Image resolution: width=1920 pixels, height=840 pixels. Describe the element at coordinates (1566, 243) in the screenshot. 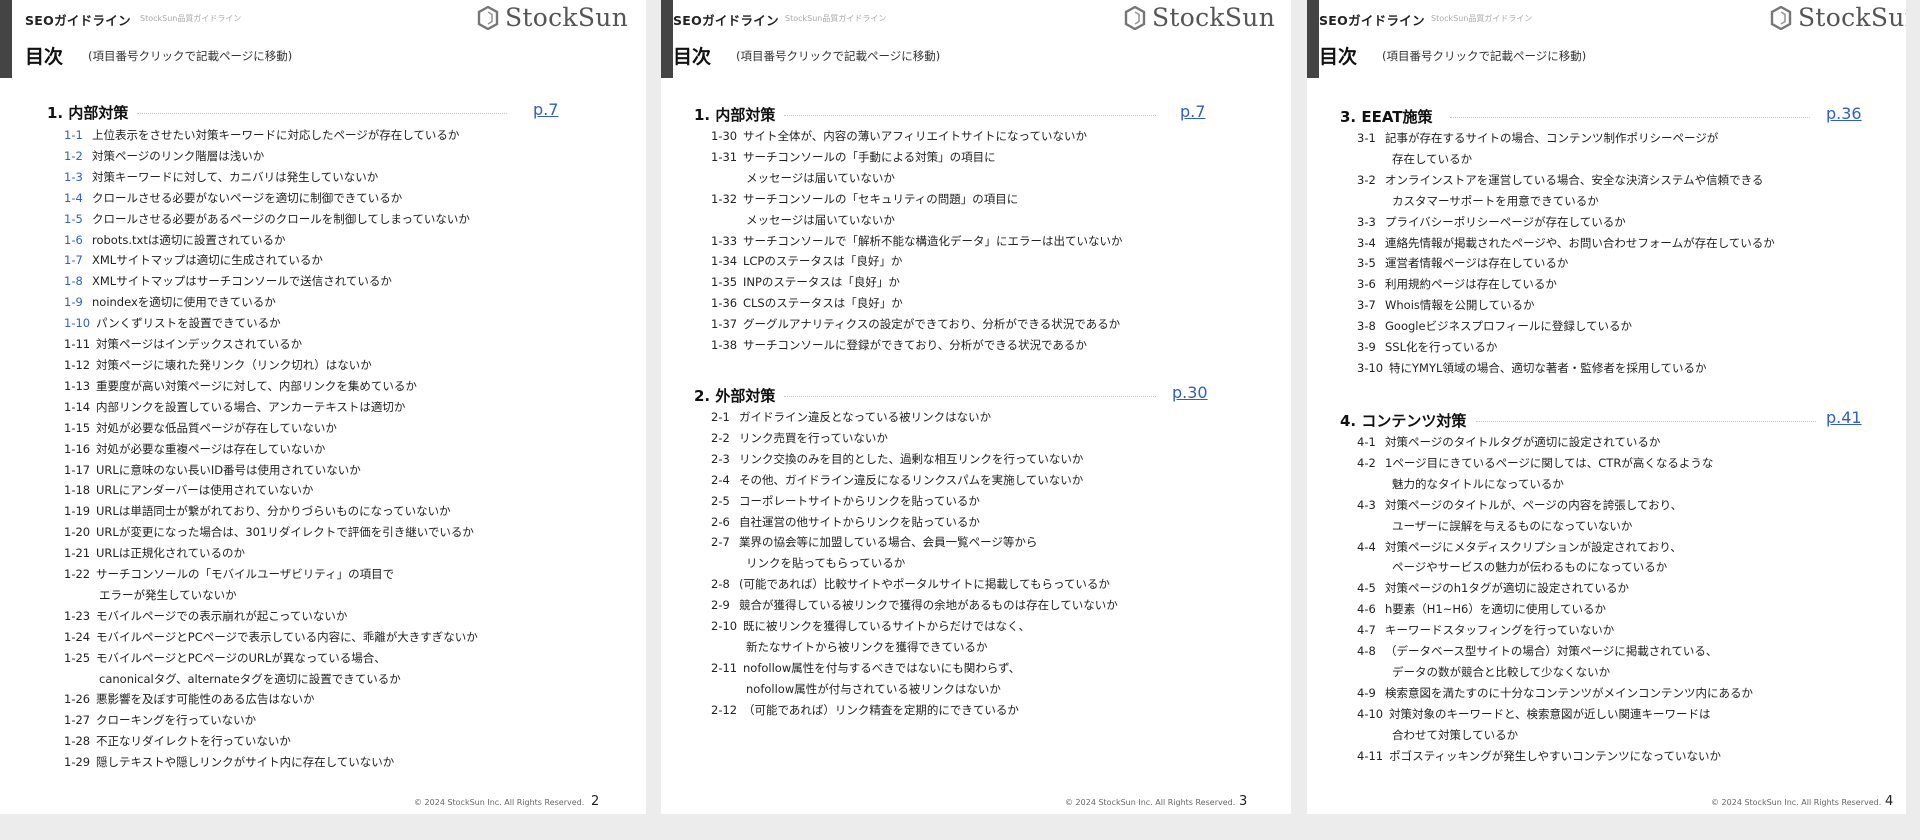

I see `toc-item: 3-4 連絡先情報が掲載されたページや、お問い合わせフォームが存在しているか` at that location.